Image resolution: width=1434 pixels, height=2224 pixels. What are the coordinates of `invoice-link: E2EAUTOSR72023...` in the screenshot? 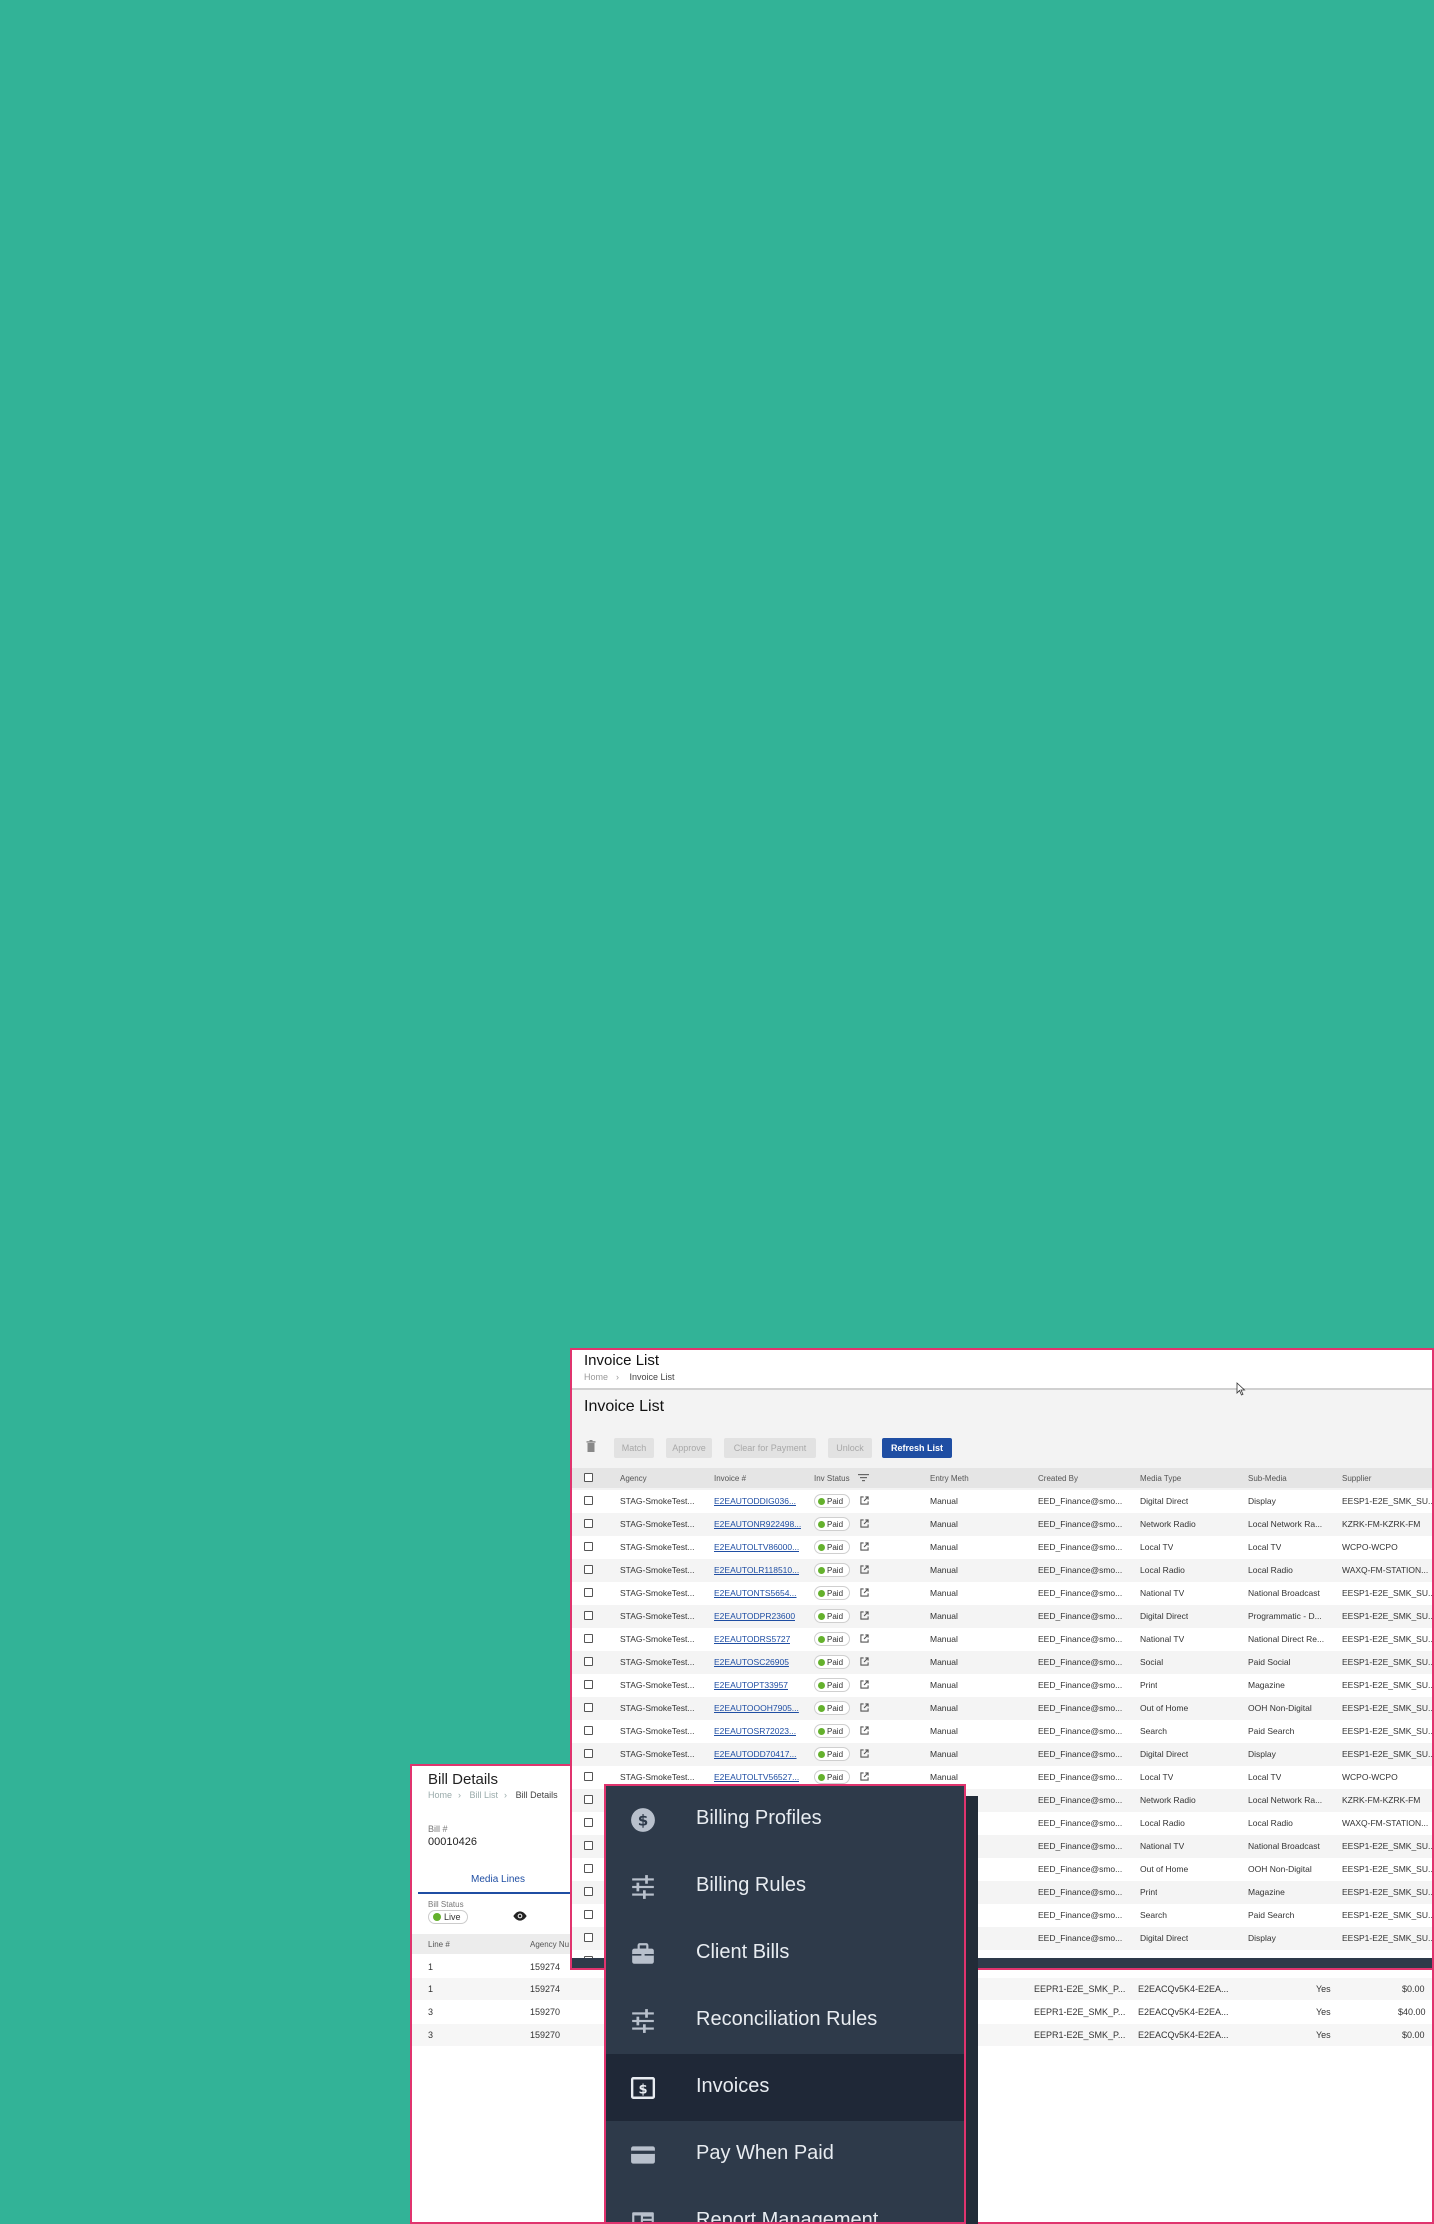 It's located at (755, 1731).